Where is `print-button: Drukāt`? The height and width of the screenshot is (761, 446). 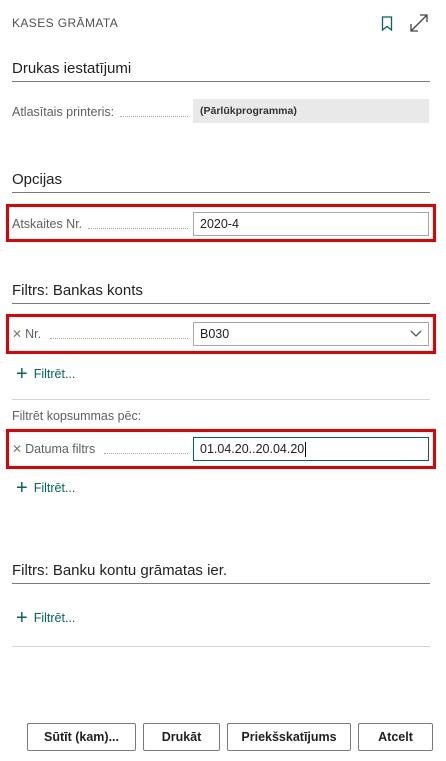 print-button: Drukāt is located at coordinates (181, 737).